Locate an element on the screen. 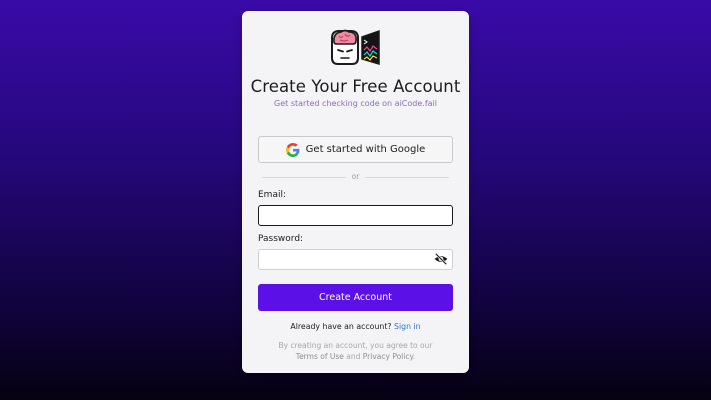 The image size is (711, 400). divider-line-right is located at coordinates (407, 177).